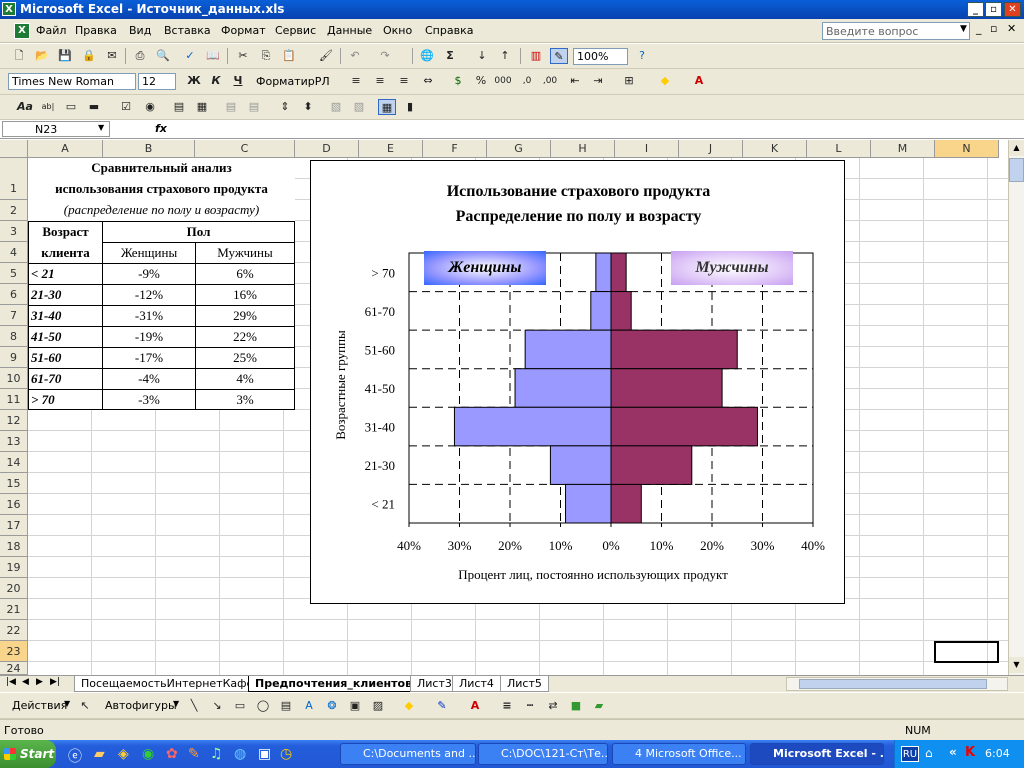  What do you see at coordinates (975, 9) in the screenshot?
I see `minimize-button: _` at bounding box center [975, 9].